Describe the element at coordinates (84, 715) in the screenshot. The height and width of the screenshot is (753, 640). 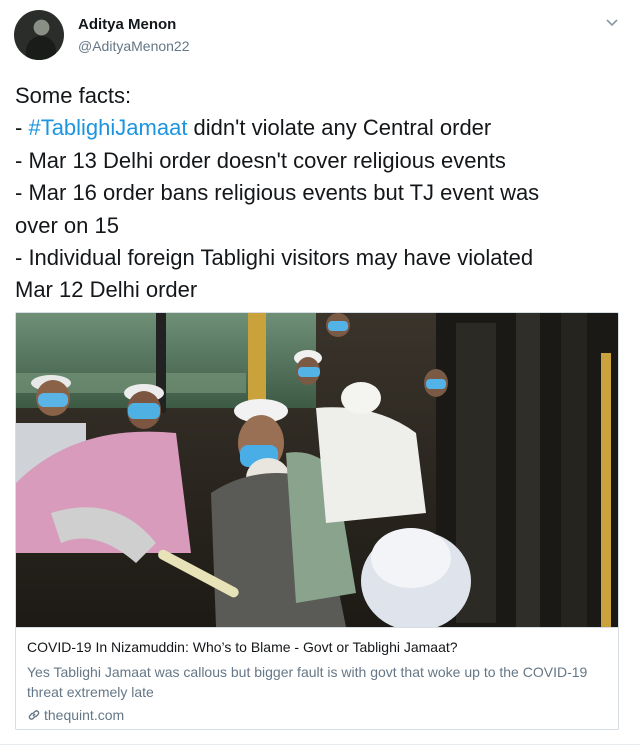
I see `card-domain-text: thequint.com` at that location.